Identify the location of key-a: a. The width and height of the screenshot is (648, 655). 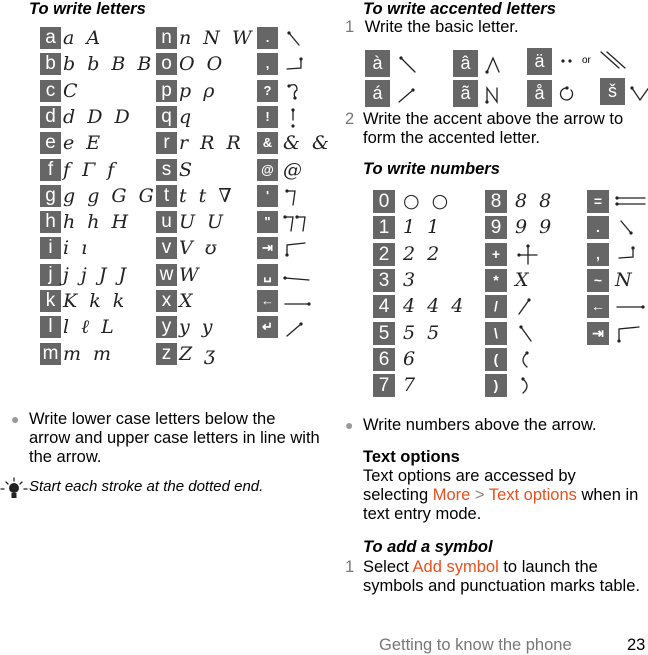
(50, 38).